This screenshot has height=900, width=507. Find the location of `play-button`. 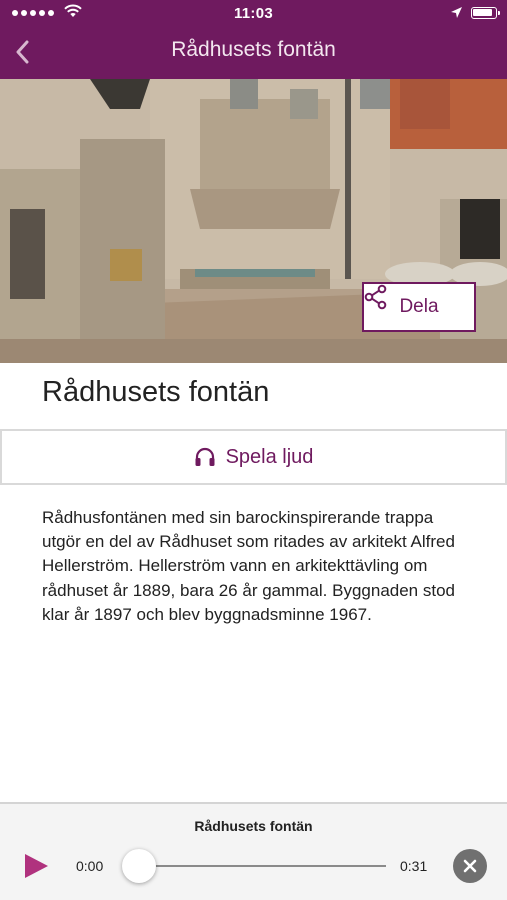

play-button is located at coordinates (37, 866).